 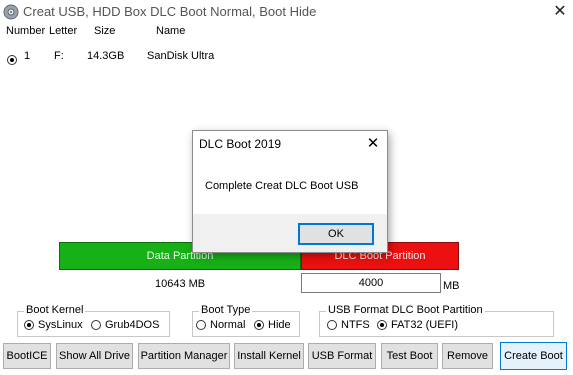 I want to click on dialog-message: Complete Creat DLC Boot USB, so click(x=282, y=186).